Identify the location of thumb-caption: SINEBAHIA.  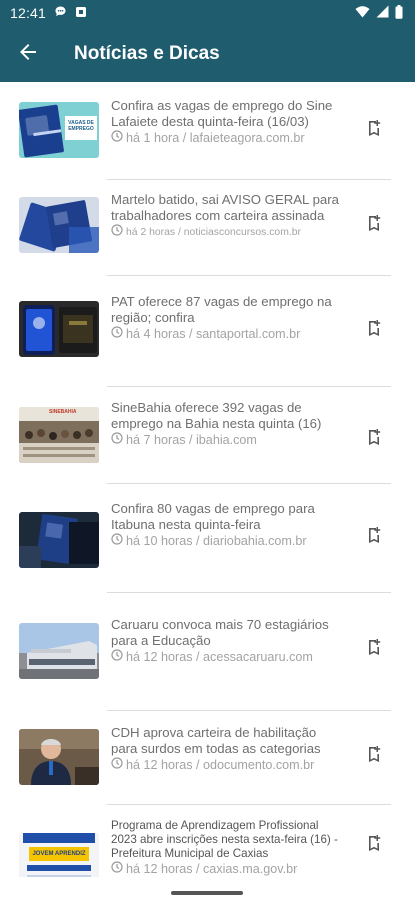
(63, 412).